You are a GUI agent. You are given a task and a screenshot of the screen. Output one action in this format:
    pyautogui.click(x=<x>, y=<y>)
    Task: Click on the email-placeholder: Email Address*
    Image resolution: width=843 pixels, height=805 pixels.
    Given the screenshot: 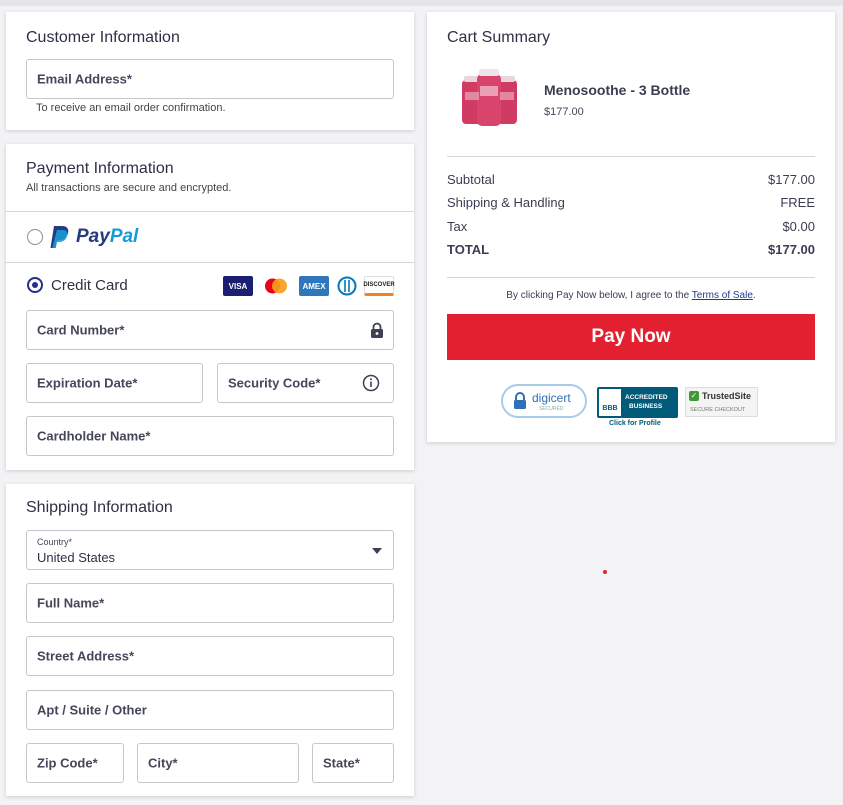 What is the action you would take?
    pyautogui.click(x=84, y=79)
    